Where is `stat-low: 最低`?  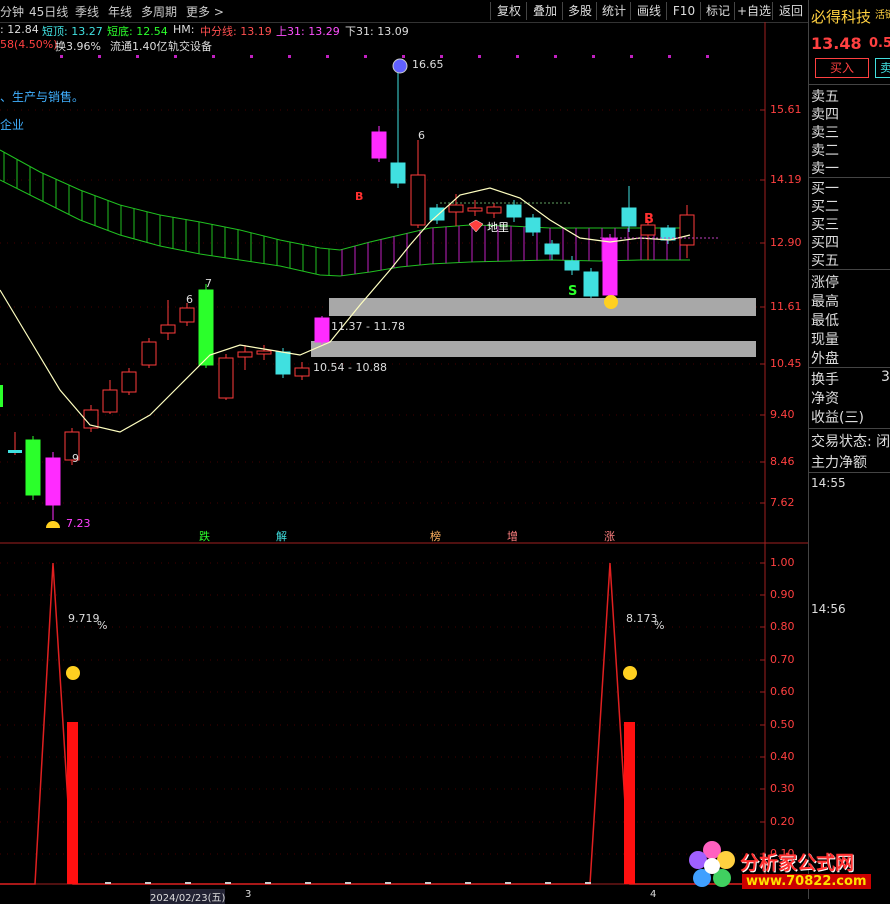
stat-low: 最低 is located at coordinates (825, 321).